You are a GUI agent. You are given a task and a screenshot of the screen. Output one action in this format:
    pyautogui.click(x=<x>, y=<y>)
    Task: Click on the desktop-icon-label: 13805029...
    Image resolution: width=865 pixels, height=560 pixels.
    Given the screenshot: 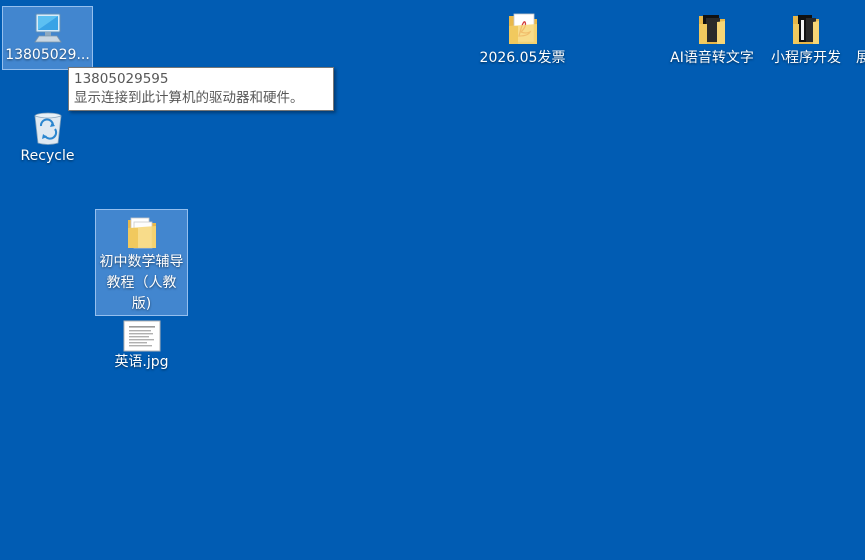 What is the action you would take?
    pyautogui.click(x=47, y=55)
    